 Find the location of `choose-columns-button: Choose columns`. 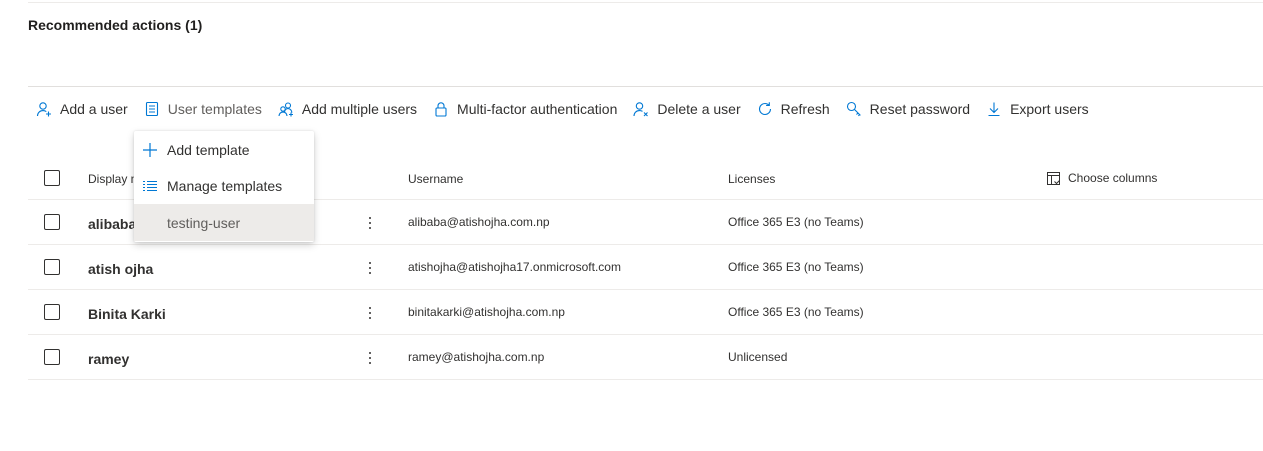

choose-columns-button: Choose columns is located at coordinates (1102, 178).